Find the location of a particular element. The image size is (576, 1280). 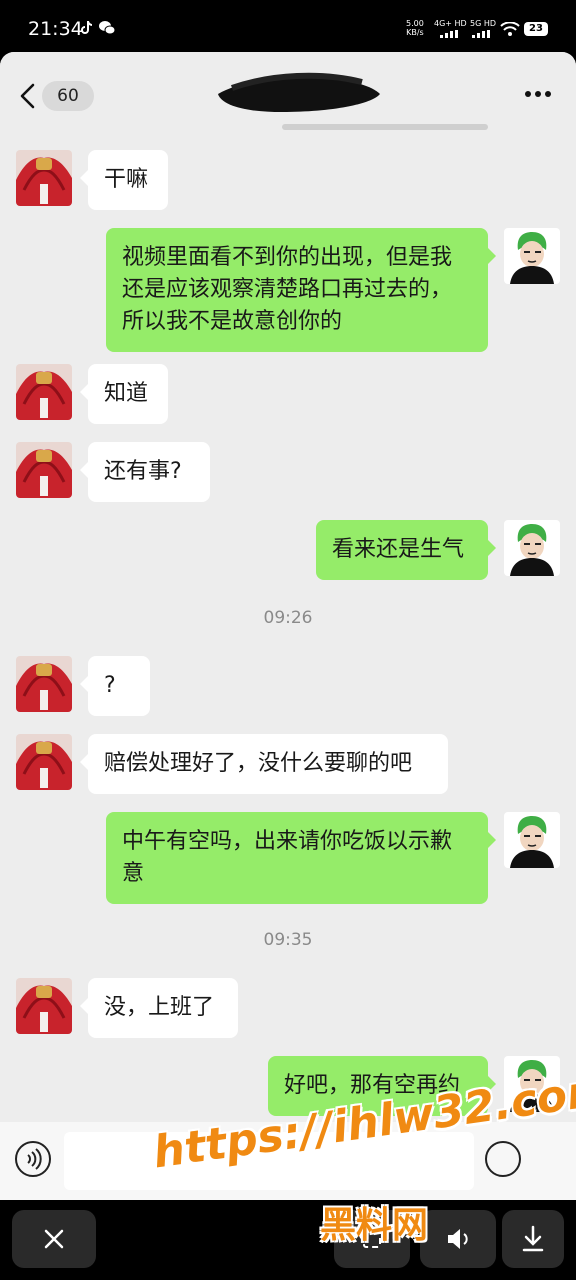

signal-2-label: 5G HD is located at coordinates (483, 23).